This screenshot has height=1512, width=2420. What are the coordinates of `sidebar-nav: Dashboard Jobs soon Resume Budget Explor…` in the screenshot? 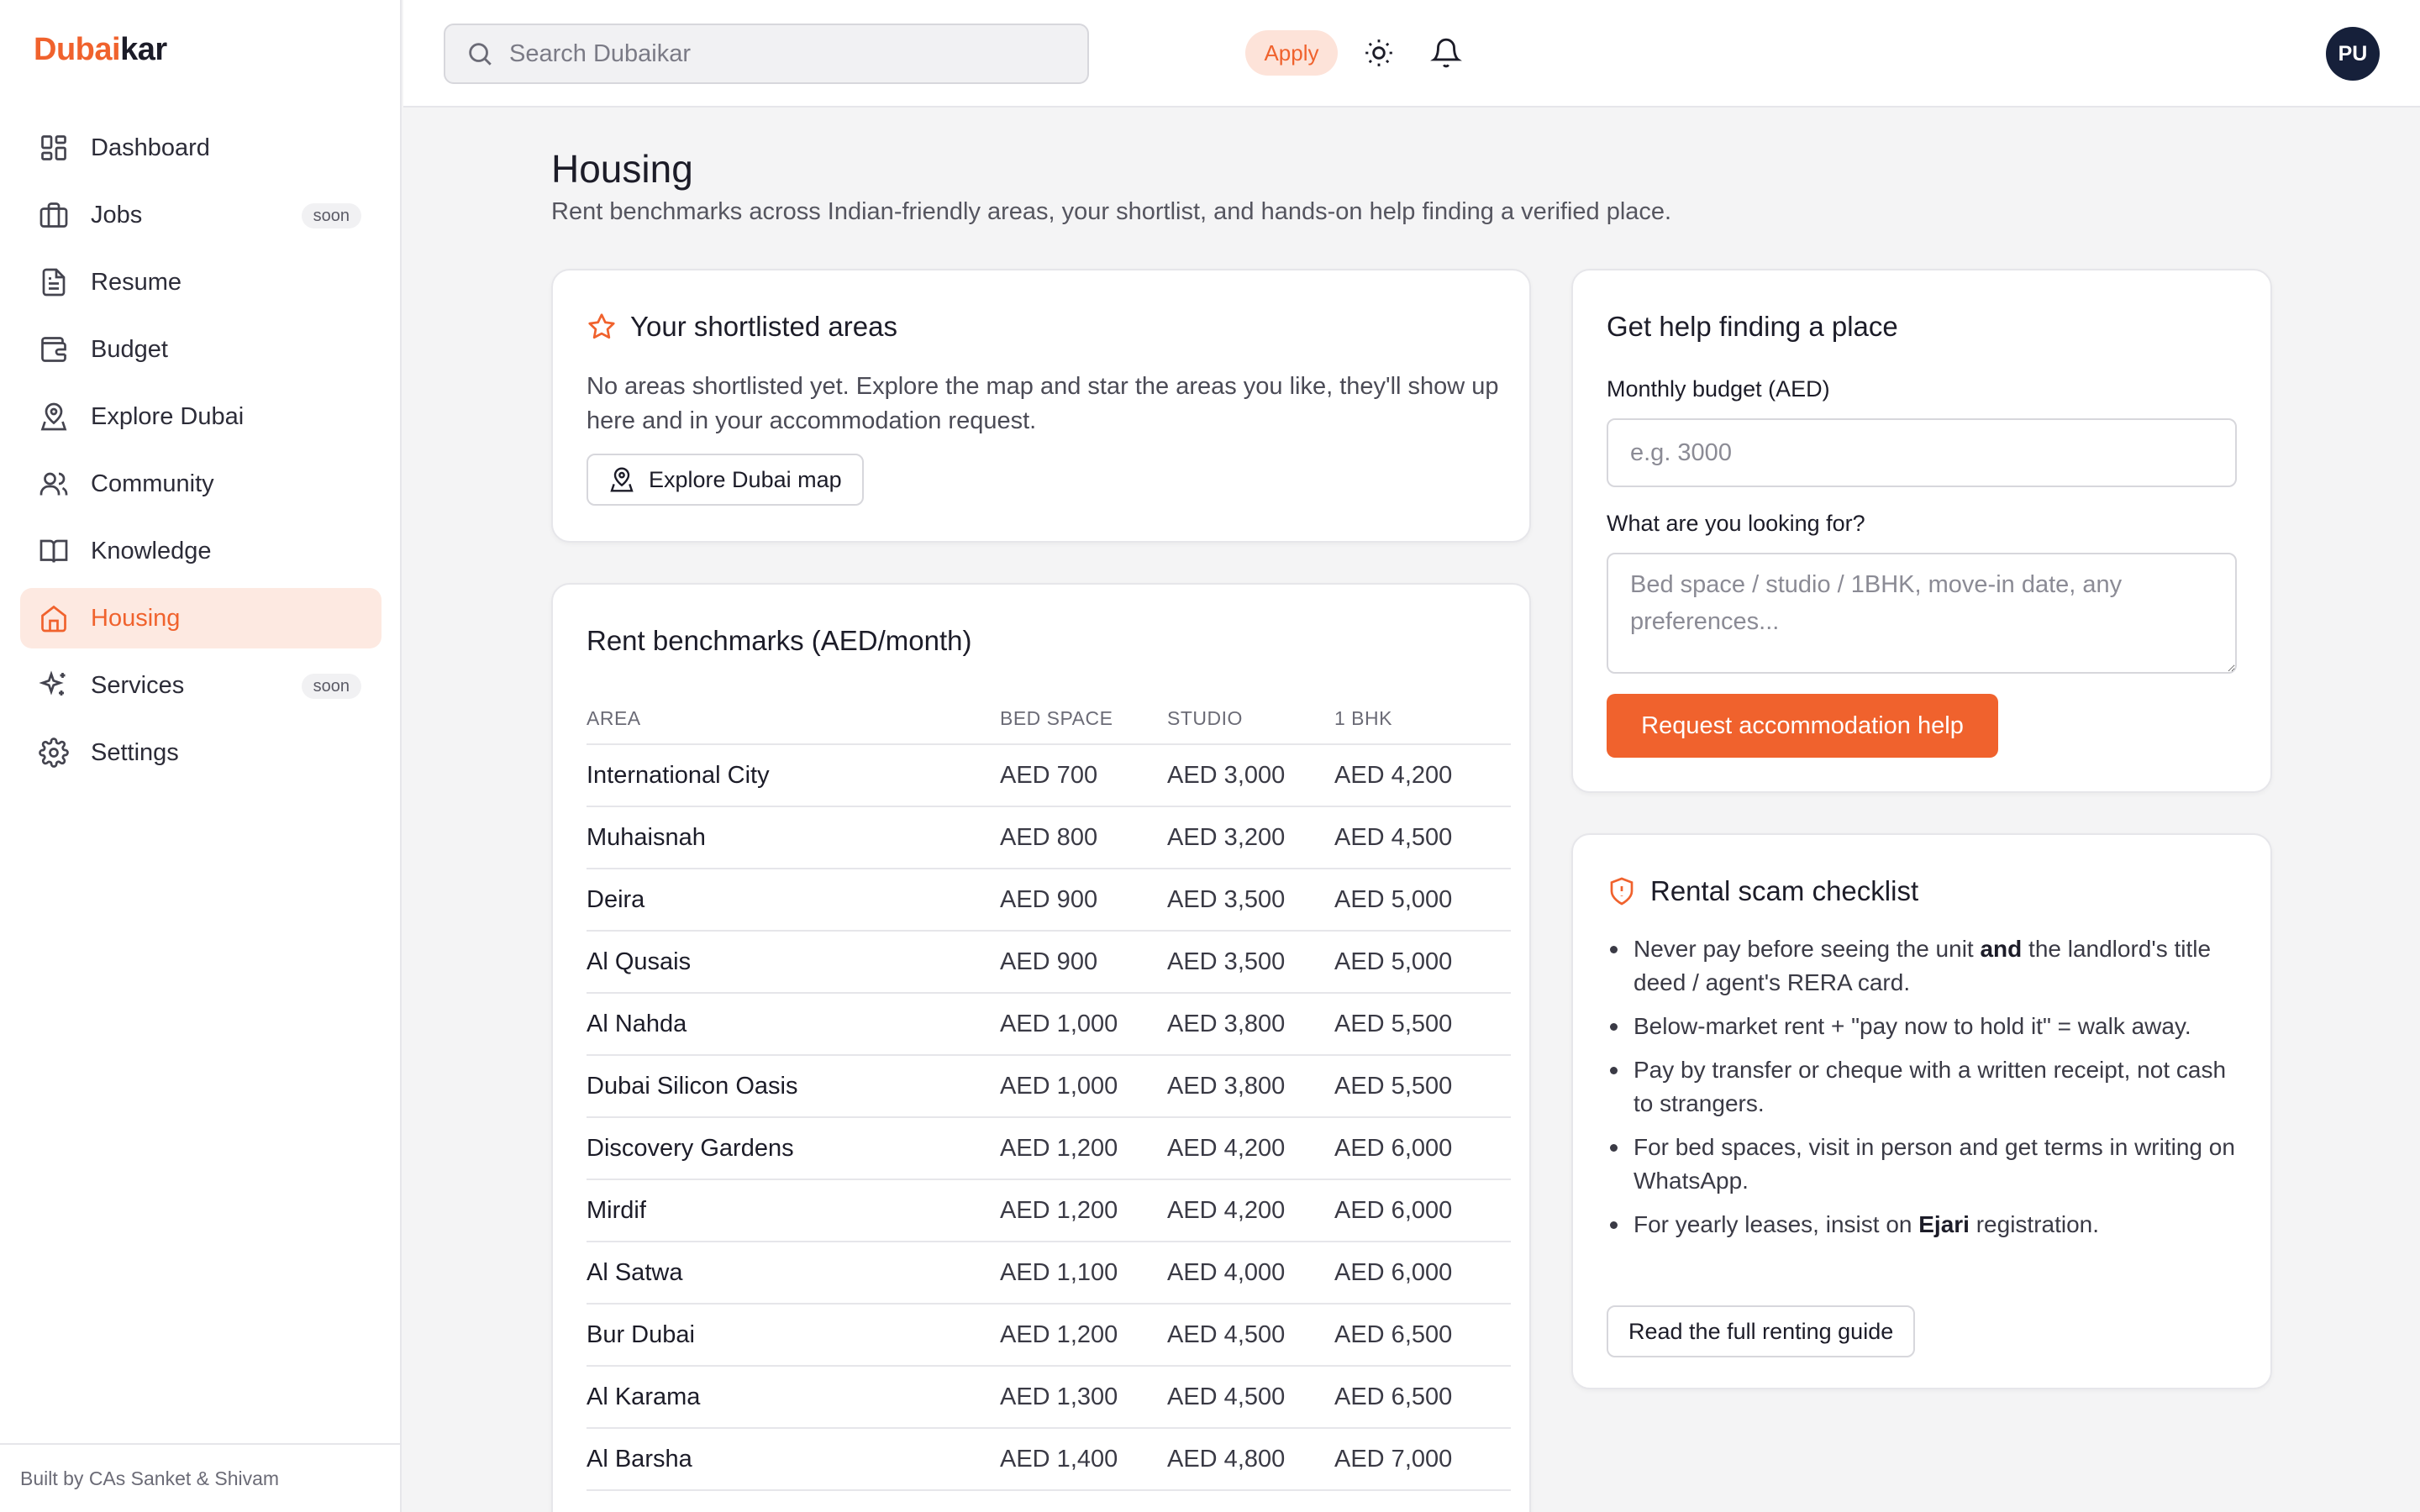 It's located at (200, 454).